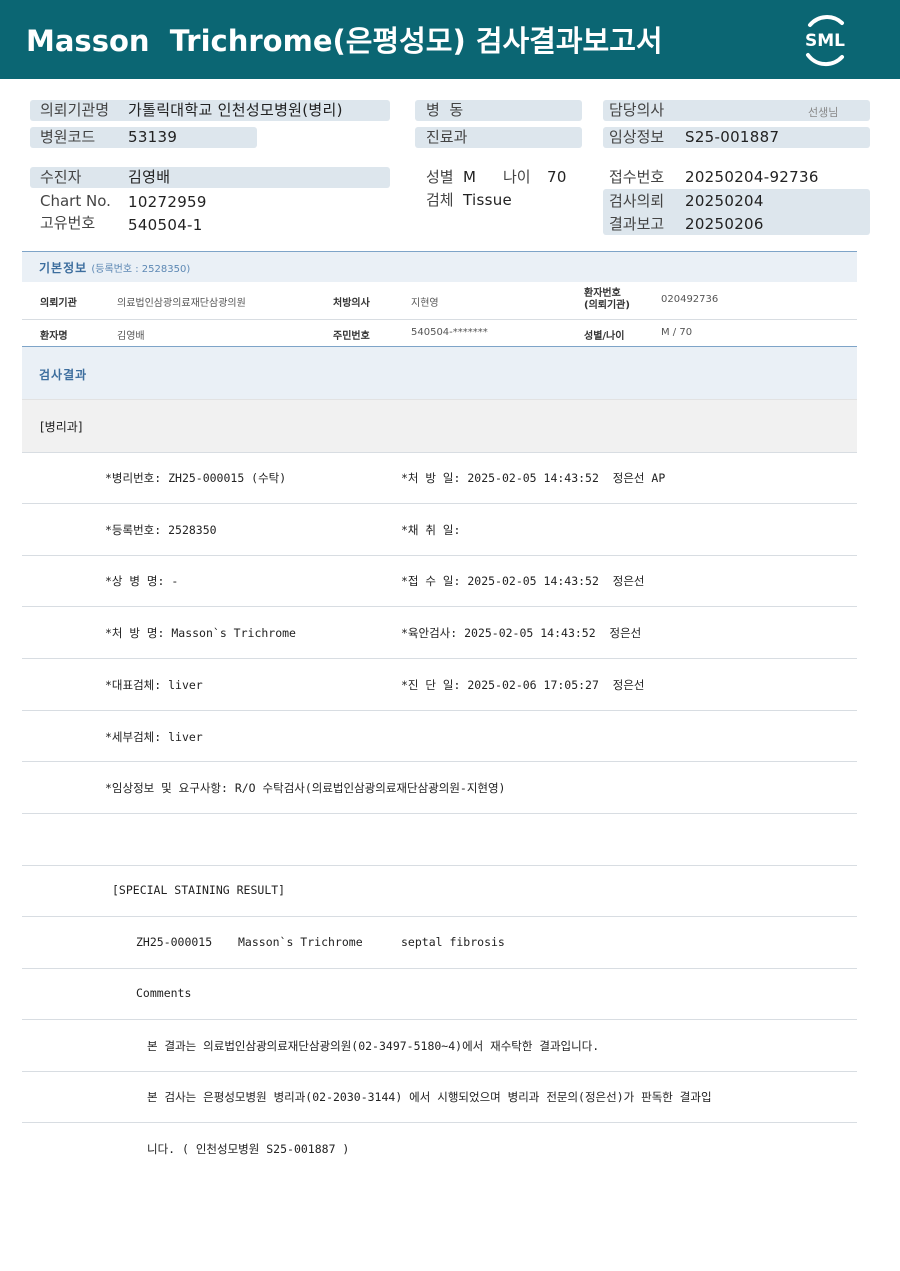  What do you see at coordinates (75, 110) in the screenshot?
I see `institution-label: 의뢰기관명` at bounding box center [75, 110].